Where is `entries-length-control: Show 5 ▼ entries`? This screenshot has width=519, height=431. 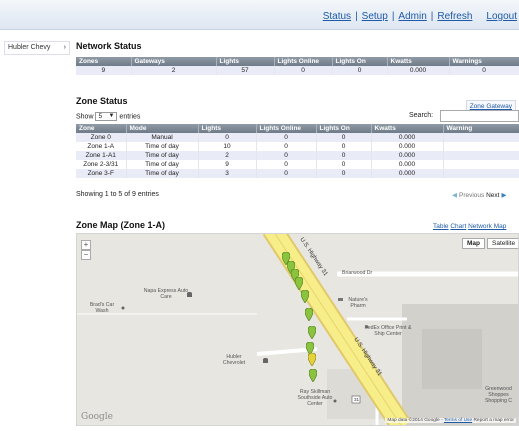 entries-length-control: Show 5 ▼ entries is located at coordinates (108, 116).